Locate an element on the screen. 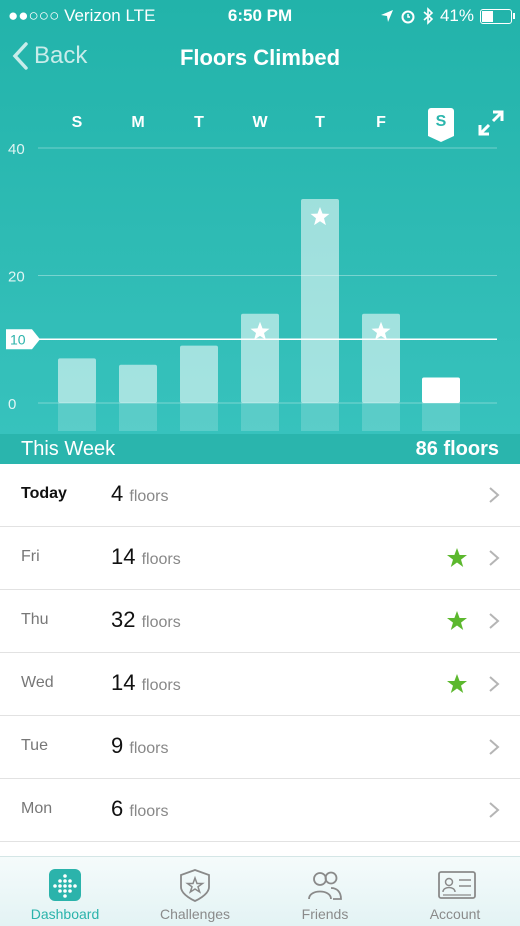  week-summary-label: This Week is located at coordinates (68, 449).